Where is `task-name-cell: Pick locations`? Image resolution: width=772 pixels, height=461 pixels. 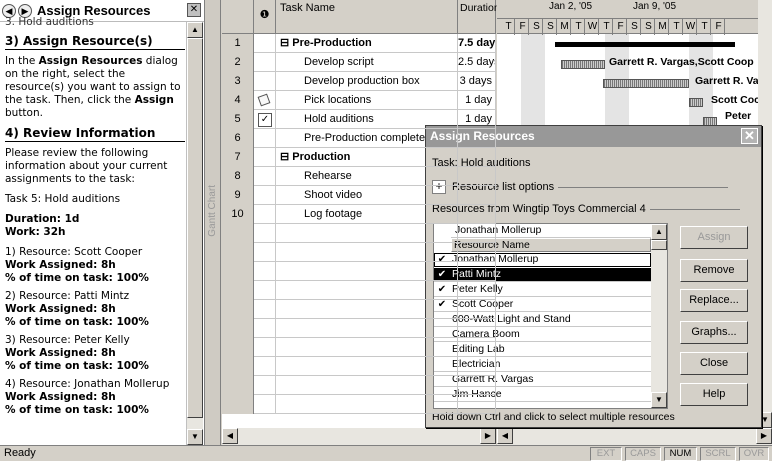 task-name-cell: Pick locations is located at coordinates (367, 100).